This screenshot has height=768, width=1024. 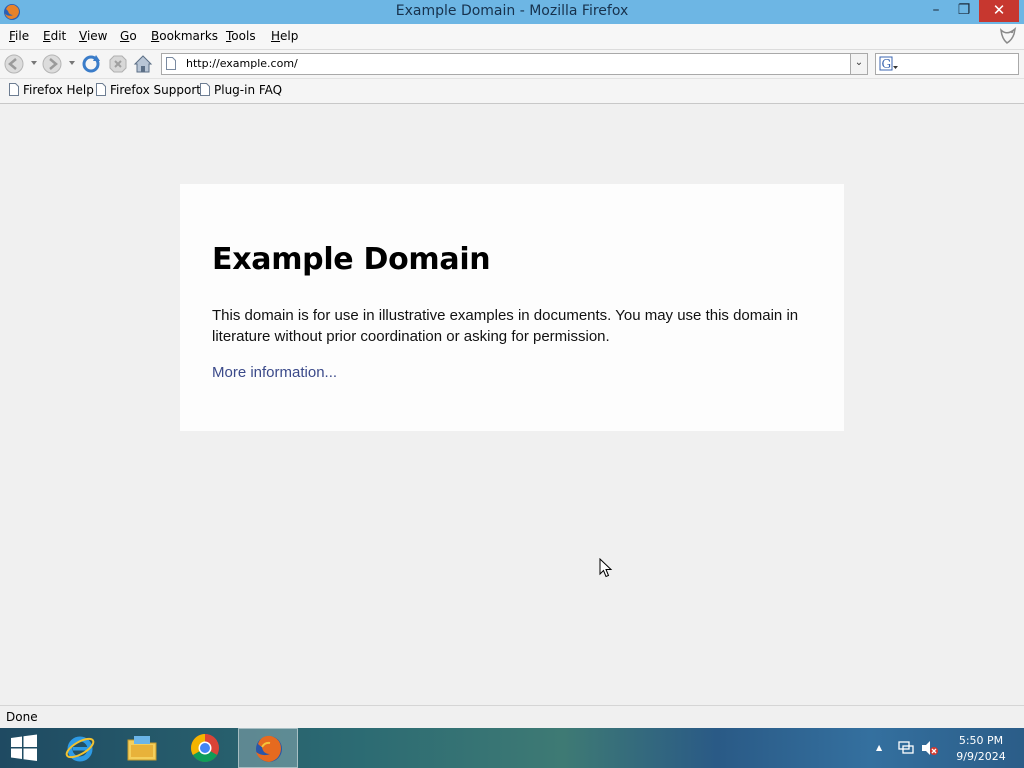 What do you see at coordinates (930, 748) in the screenshot?
I see `volume-muted-icon` at bounding box center [930, 748].